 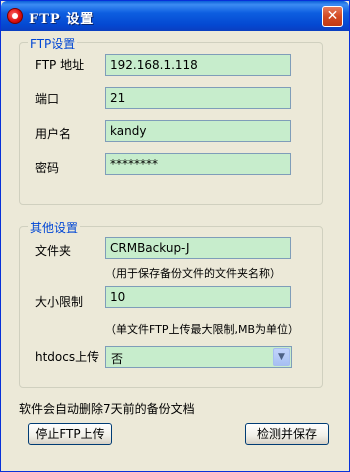 I want to click on close-button: ✕, so click(x=332, y=16).